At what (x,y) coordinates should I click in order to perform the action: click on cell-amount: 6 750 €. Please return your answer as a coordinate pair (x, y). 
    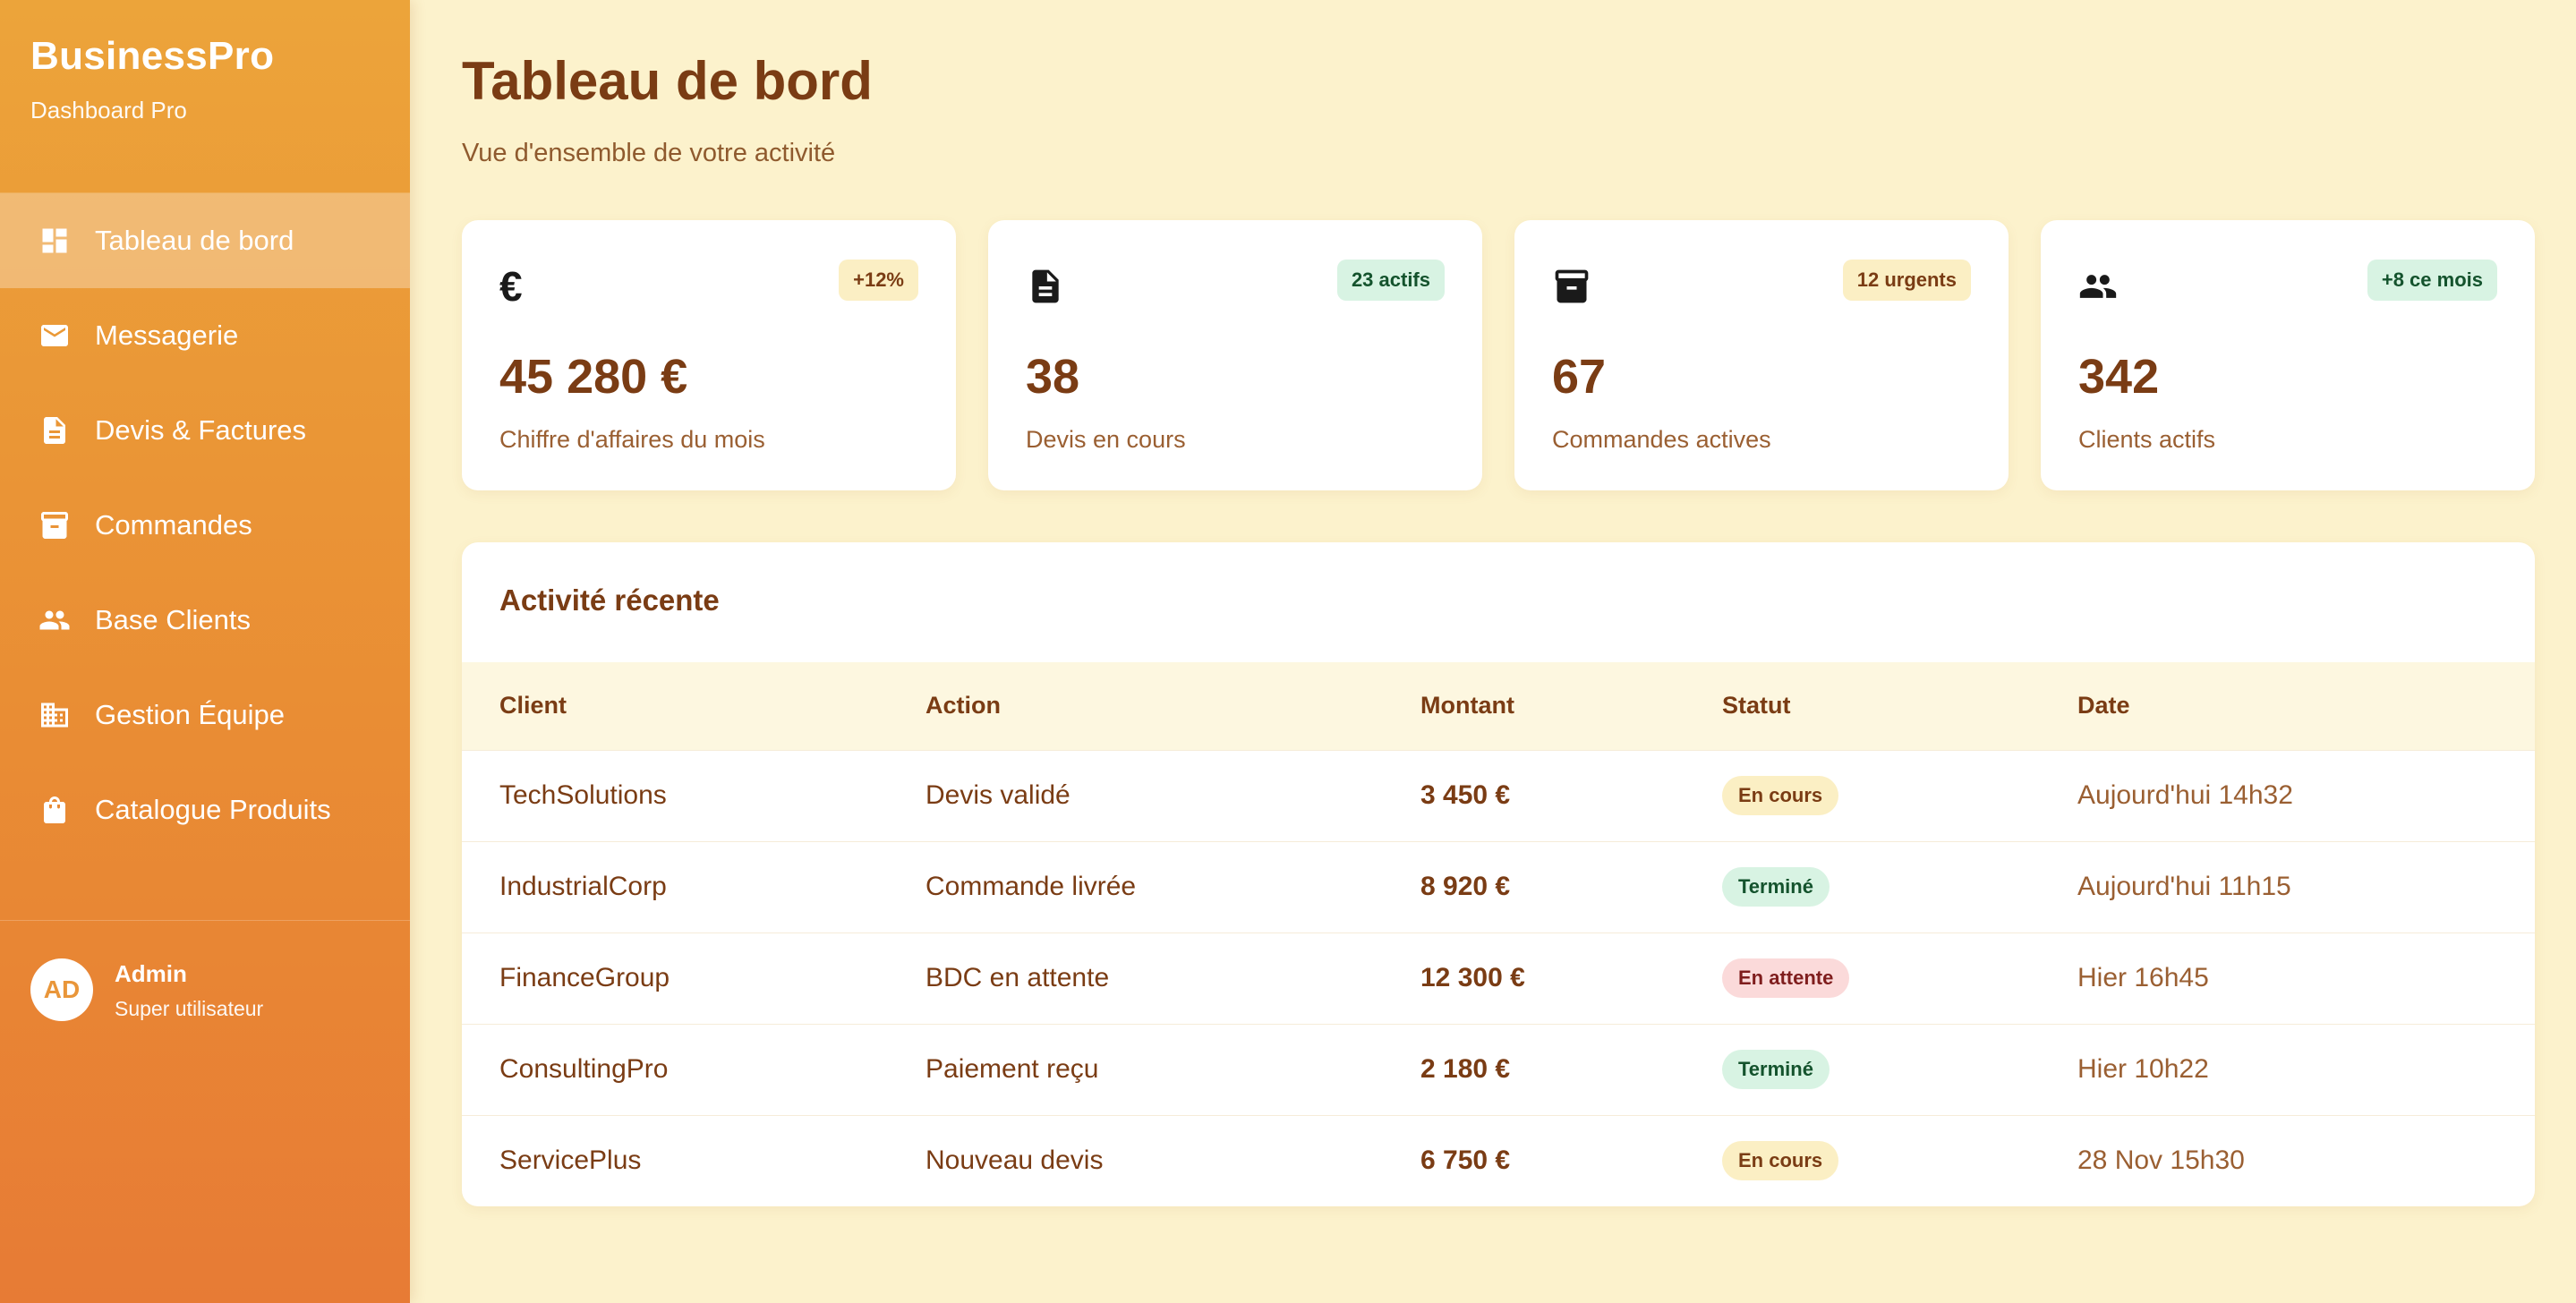
    Looking at the image, I should click on (1534, 1160).